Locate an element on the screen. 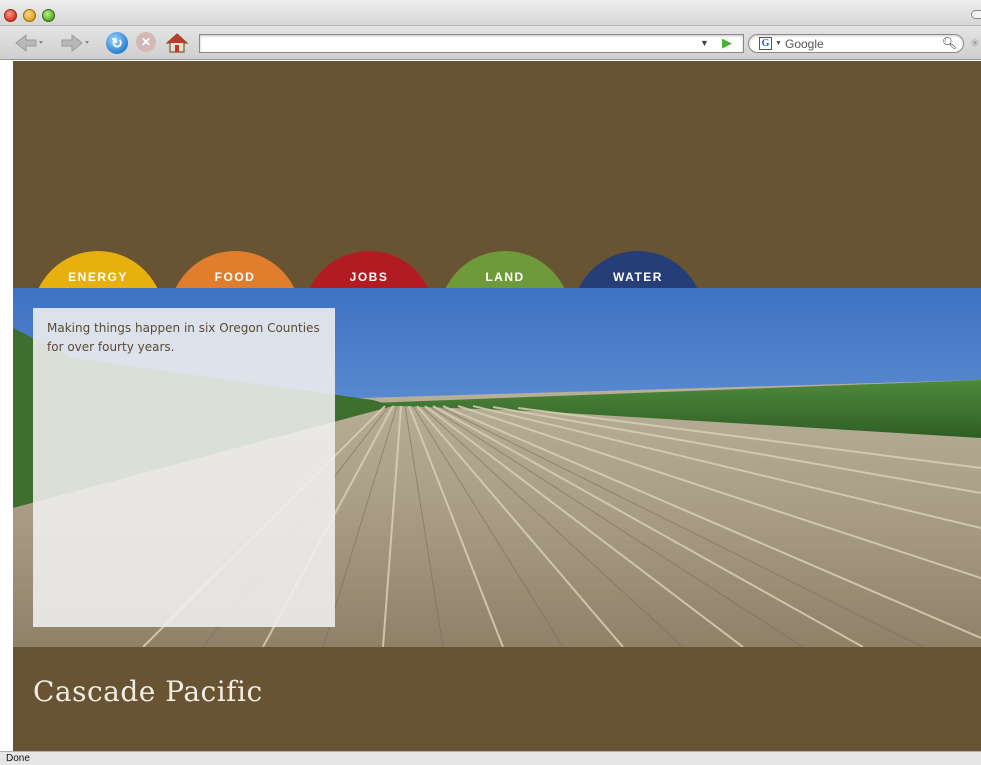 This screenshot has height=765, width=981. tab-energy: ENERGY is located at coordinates (98, 269).